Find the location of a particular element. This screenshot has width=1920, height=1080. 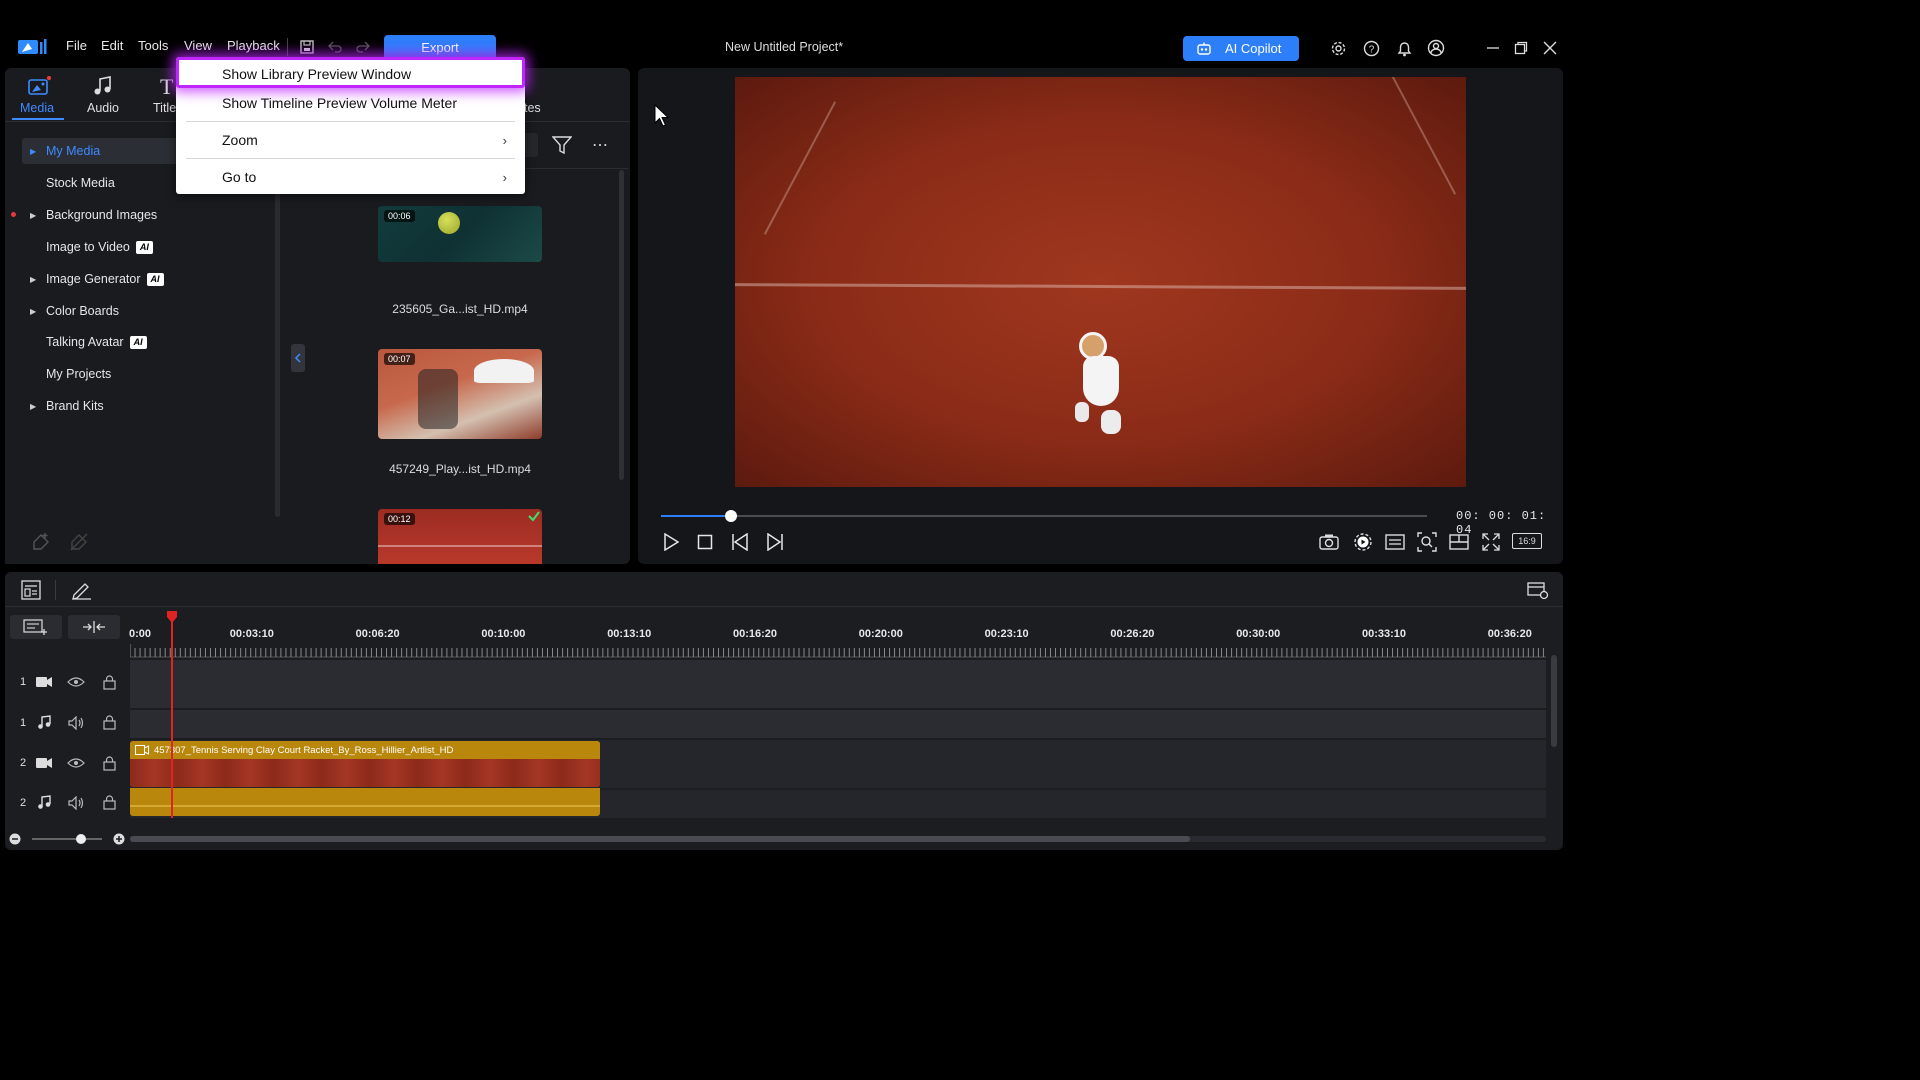

subtitle-icon is located at coordinates (1395, 542).